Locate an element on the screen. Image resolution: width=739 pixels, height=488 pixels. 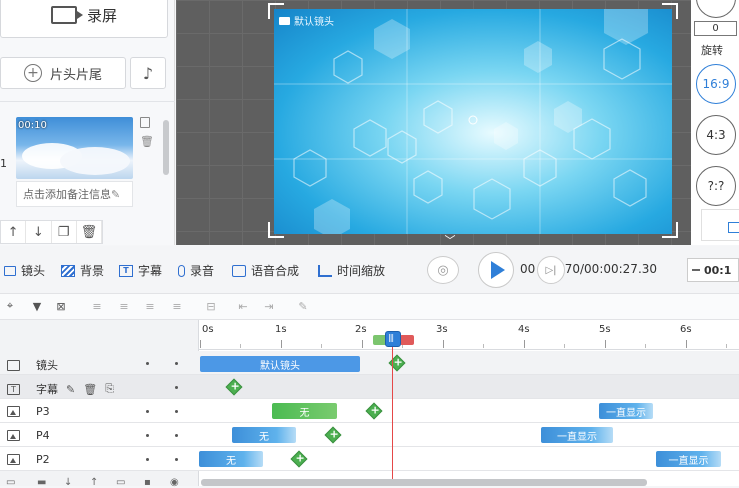
chevron-down-icon: ﹀ is located at coordinates (450, 239).